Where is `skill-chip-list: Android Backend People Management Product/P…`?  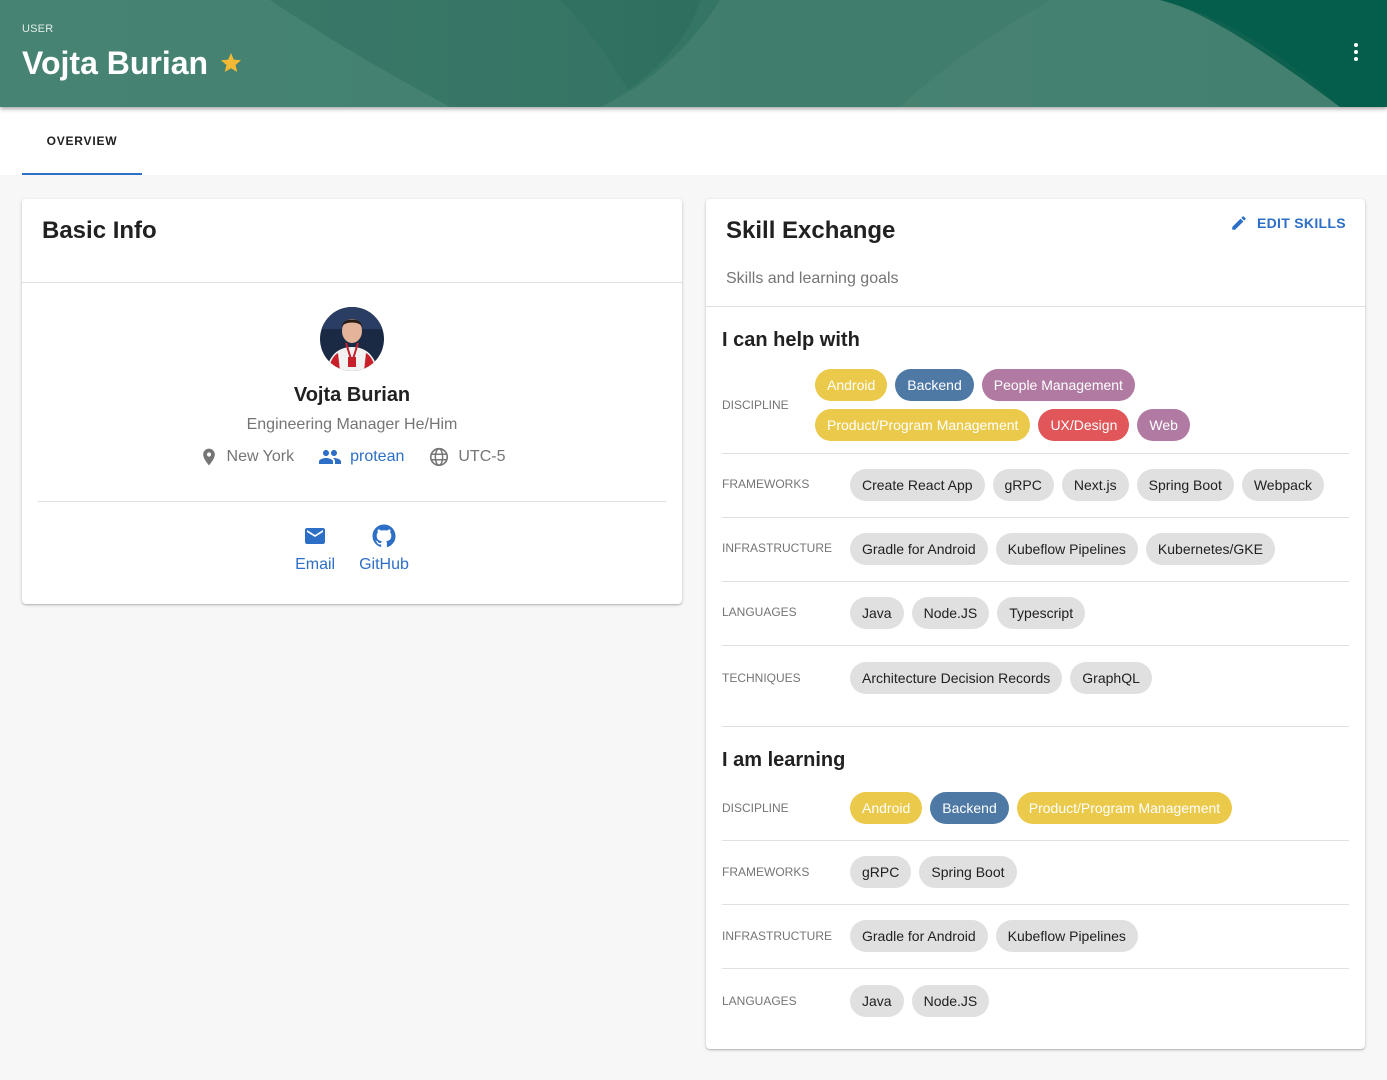
skill-chip-list: Android Backend People Management Product/P… is located at coordinates (1025, 405).